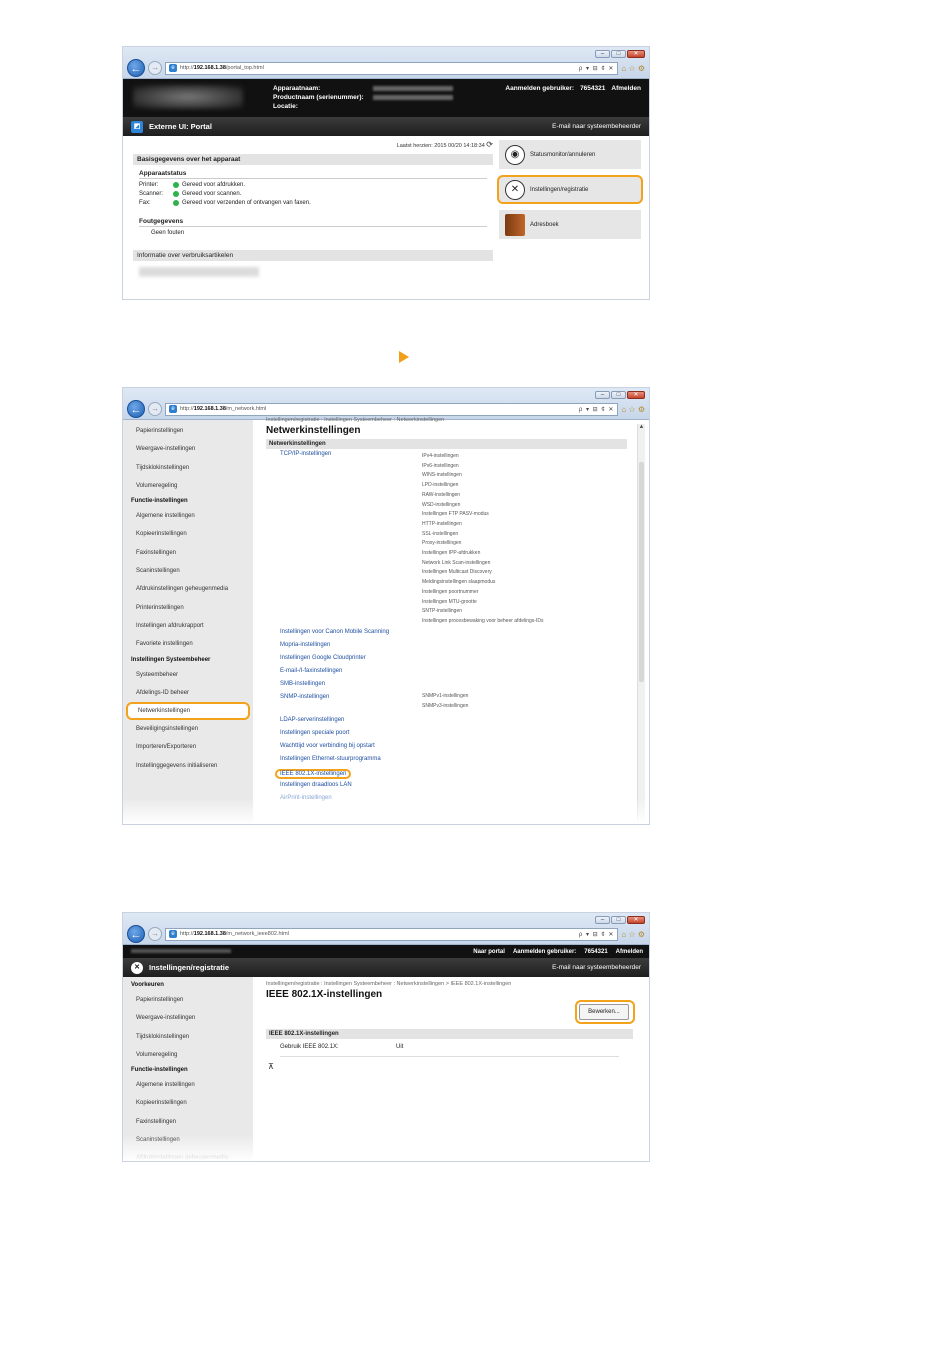 The image size is (950, 1369). What do you see at coordinates (451, 553) in the screenshot?
I see `tcpip-sub-instellingen-ipp-afdrukken: Instellingen IPP-afdrukken` at bounding box center [451, 553].